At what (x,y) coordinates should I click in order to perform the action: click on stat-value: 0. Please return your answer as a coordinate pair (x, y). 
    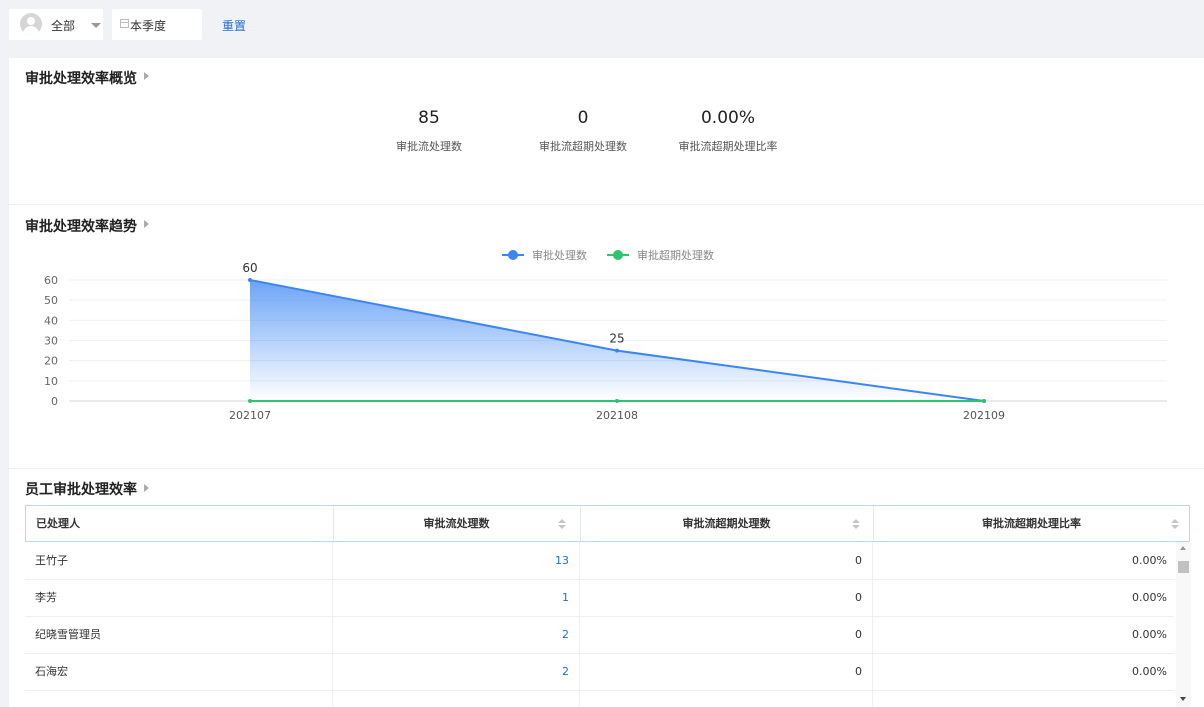
    Looking at the image, I should click on (583, 118).